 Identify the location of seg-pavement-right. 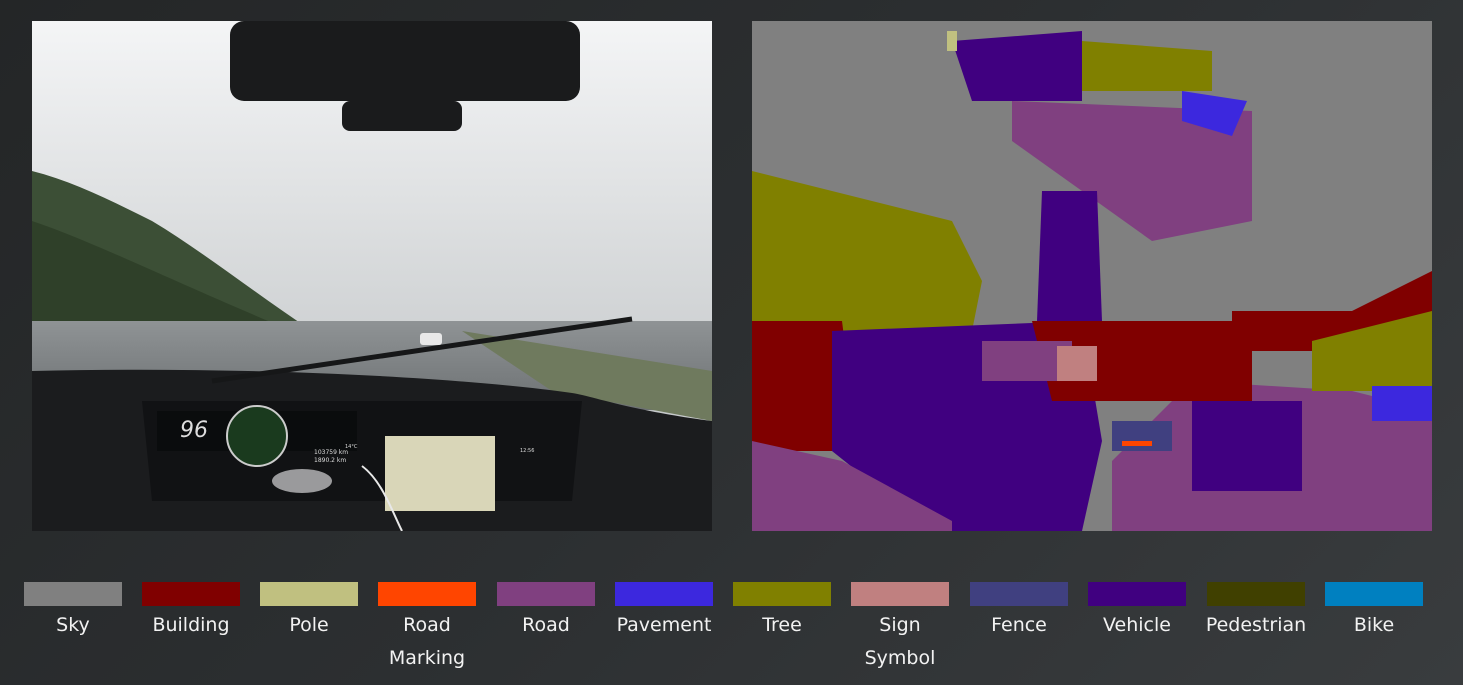
(1402, 403).